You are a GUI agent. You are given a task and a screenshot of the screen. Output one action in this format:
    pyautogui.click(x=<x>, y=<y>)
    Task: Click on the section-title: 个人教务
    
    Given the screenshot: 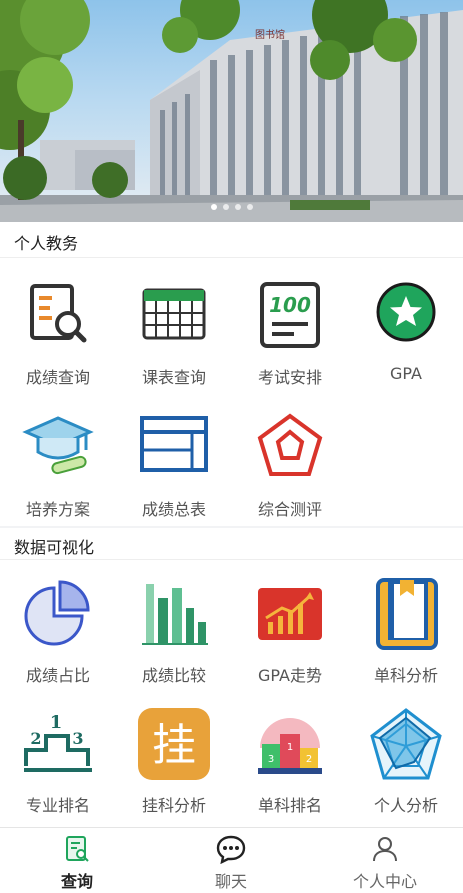 What is the action you would take?
    pyautogui.click(x=46, y=243)
    